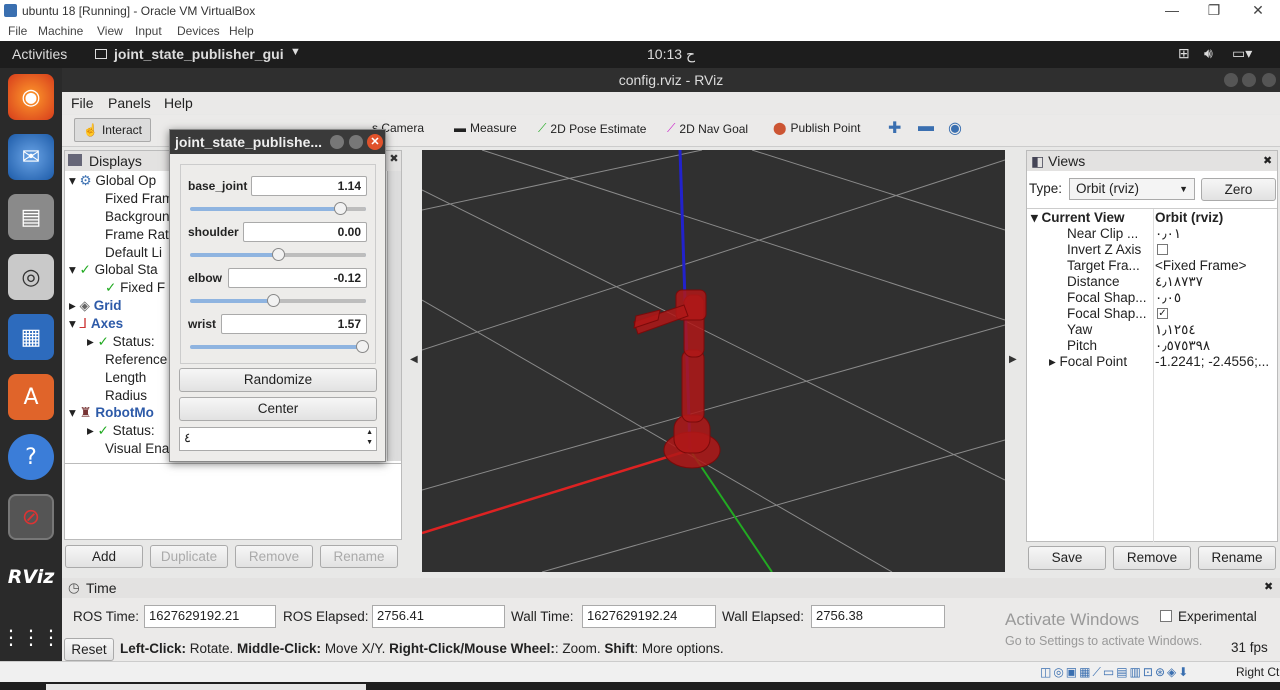  Describe the element at coordinates (139, 199) in the screenshot. I see `tree-row-fixed-frame: Fixed Fram` at that location.